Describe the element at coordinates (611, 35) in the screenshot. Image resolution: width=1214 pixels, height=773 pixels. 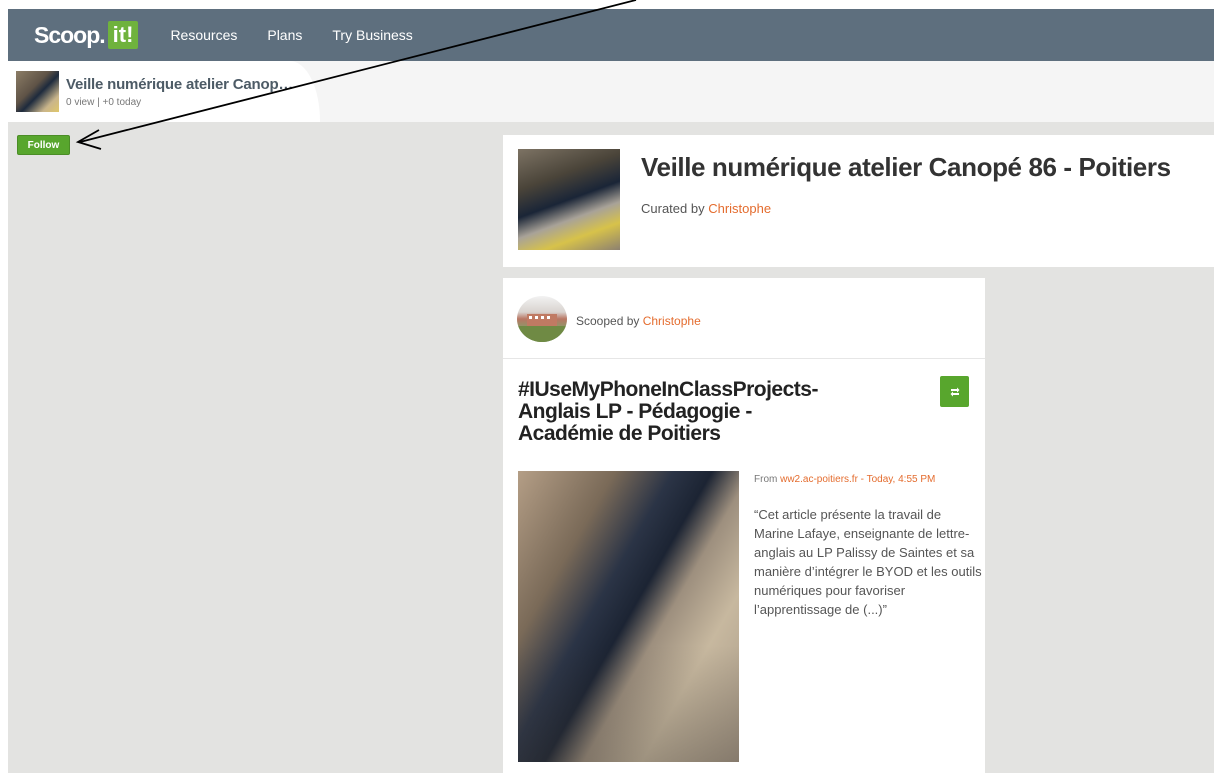
I see `top-navigation-bar: Scoop. it! Resources Plans Try Business` at that location.